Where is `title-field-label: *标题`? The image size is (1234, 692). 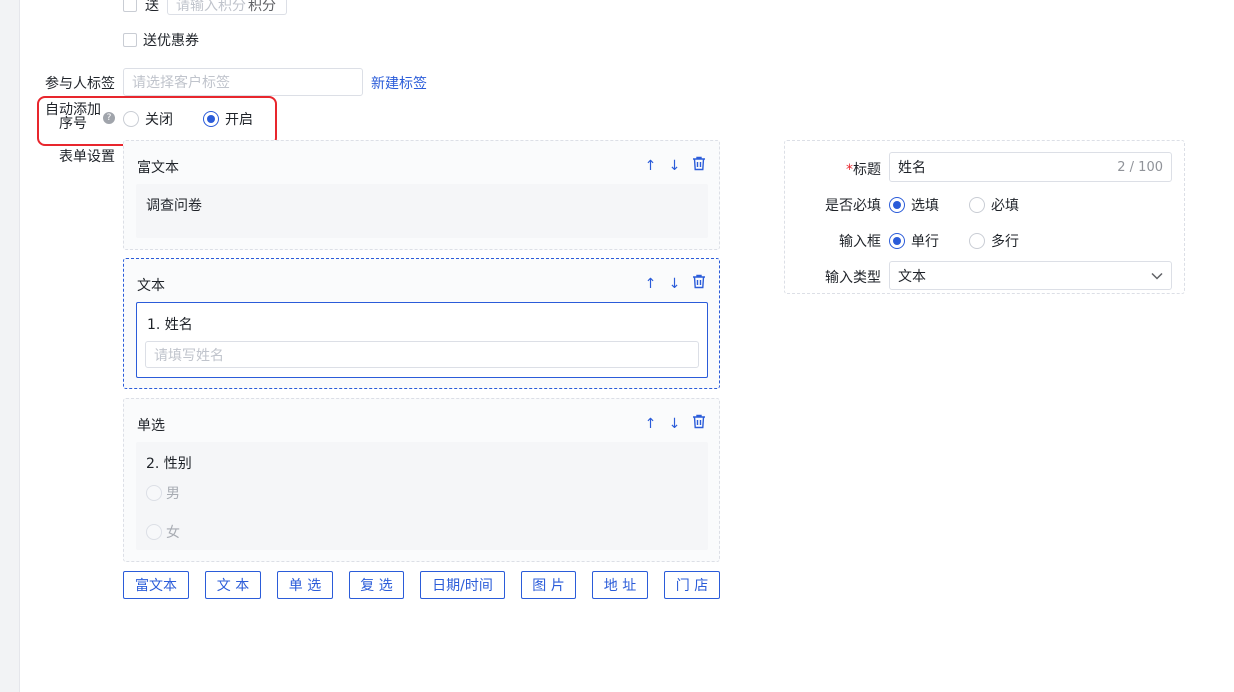 title-field-label: *标题 is located at coordinates (863, 169).